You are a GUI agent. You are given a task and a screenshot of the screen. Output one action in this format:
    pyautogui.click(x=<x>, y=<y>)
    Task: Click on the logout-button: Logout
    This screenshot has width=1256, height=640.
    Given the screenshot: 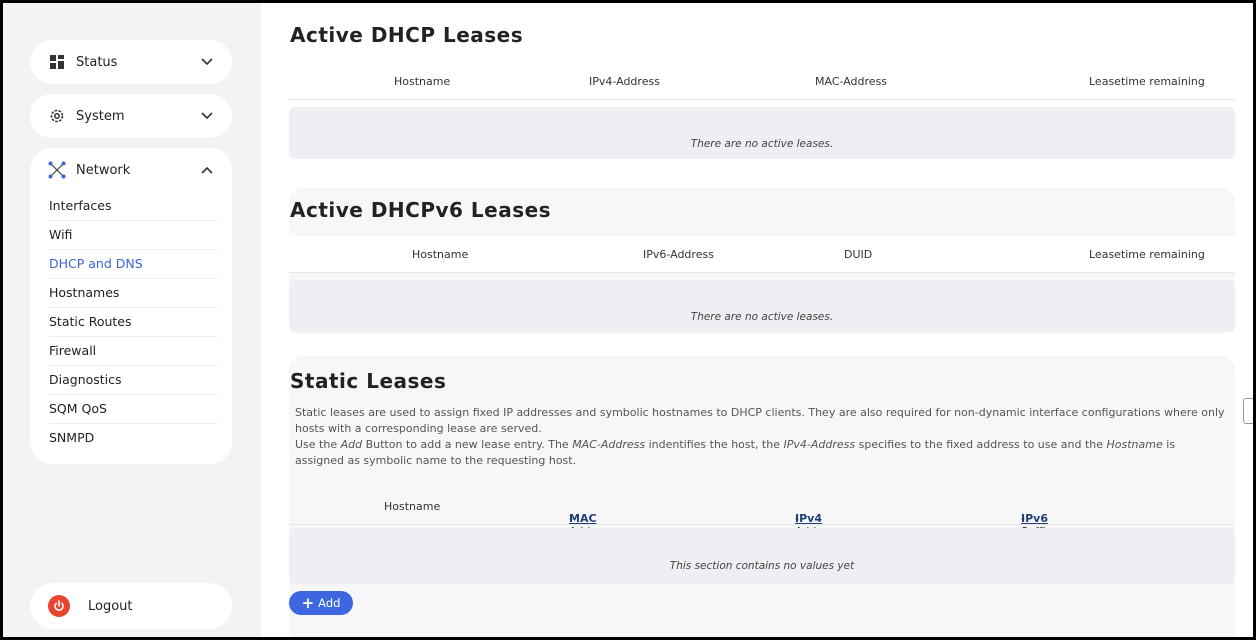 What is the action you would take?
    pyautogui.click(x=131, y=606)
    